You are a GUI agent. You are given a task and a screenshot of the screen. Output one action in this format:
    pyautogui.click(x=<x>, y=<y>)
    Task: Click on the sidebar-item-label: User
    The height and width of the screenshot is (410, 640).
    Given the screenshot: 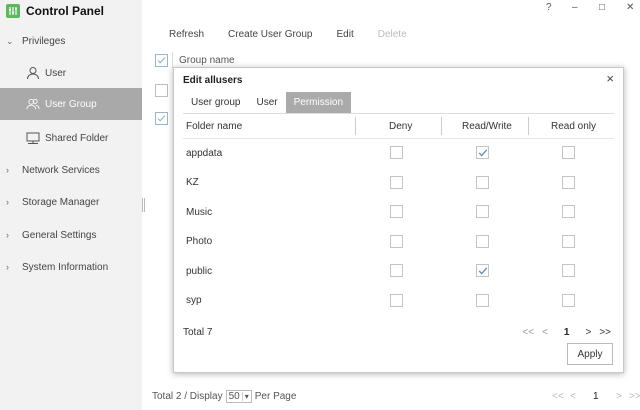 What is the action you would take?
    pyautogui.click(x=56, y=73)
    